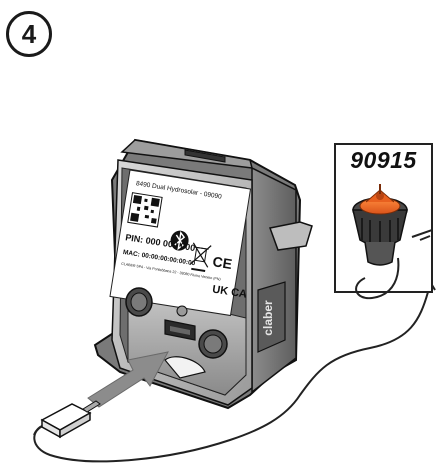 Image resolution: width=436 pixels, height=472 pixels. What do you see at coordinates (392, 242) in the screenshot?
I see `sensor-probe-icon` at bounding box center [392, 242].